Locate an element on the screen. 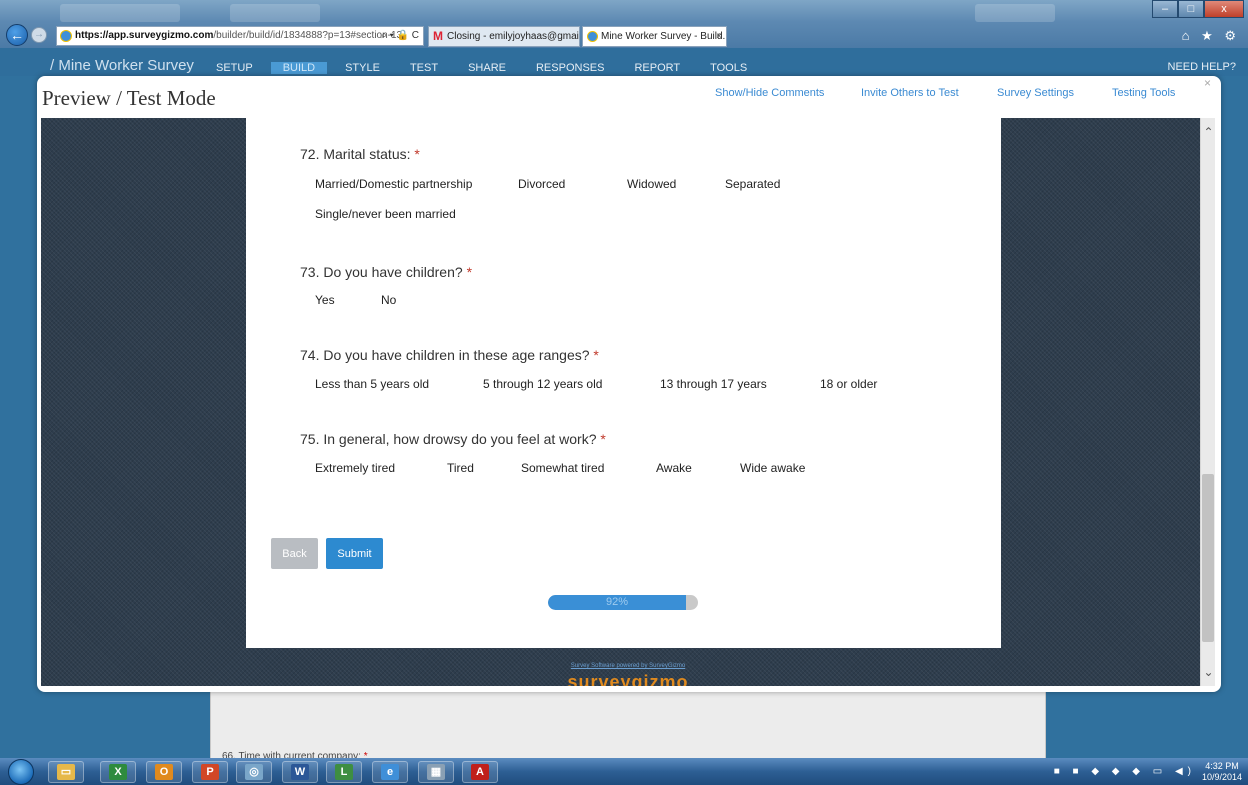 This screenshot has width=1248, height=785. need-help-link: NEED HELP? is located at coordinates (1202, 67).